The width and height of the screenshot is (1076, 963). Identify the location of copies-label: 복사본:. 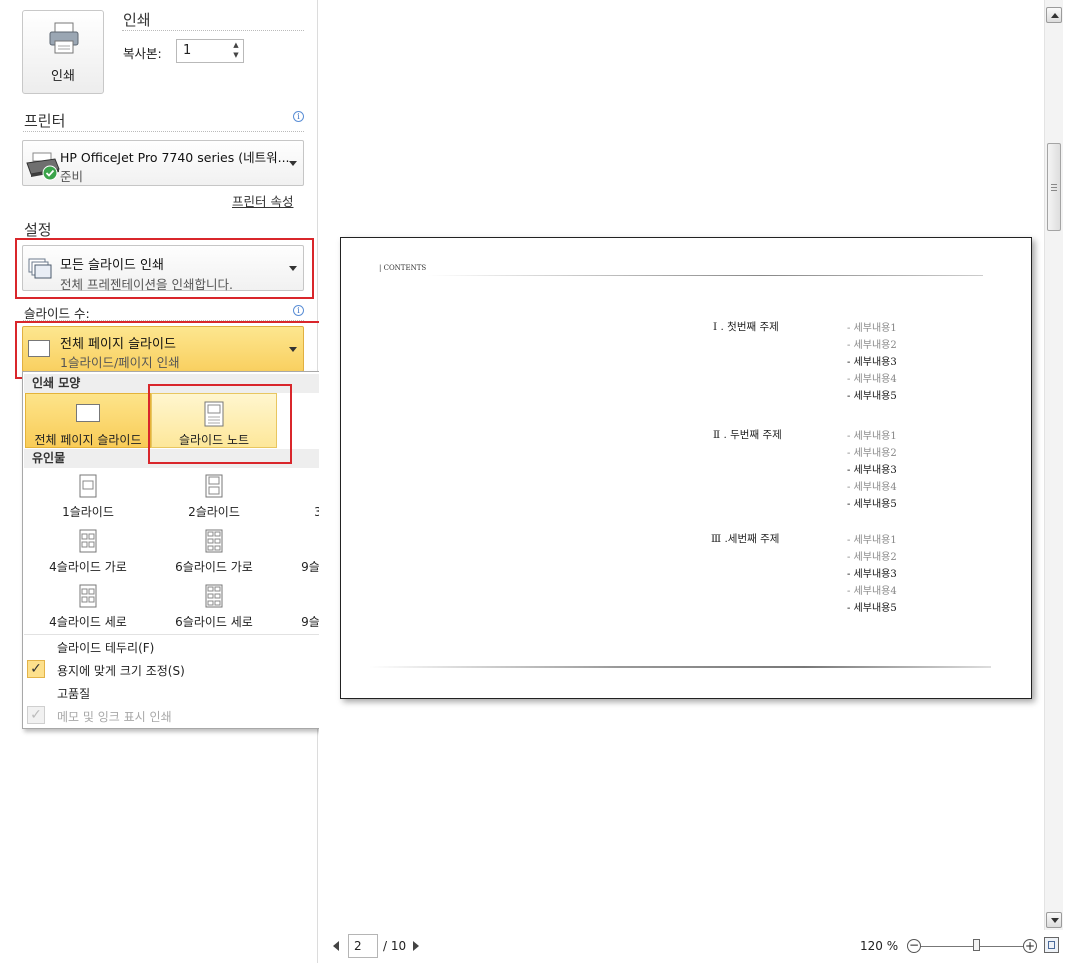
(142, 53).